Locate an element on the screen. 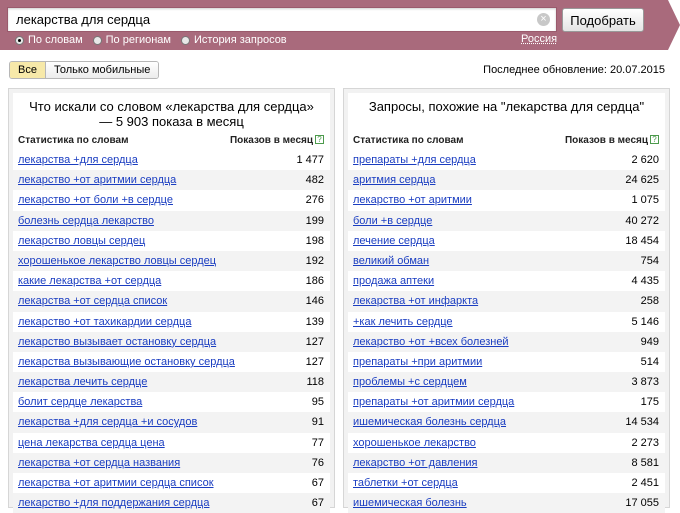 The height and width of the screenshot is (513, 680). device-filter: Все Только мобильные is located at coordinates (84, 70).